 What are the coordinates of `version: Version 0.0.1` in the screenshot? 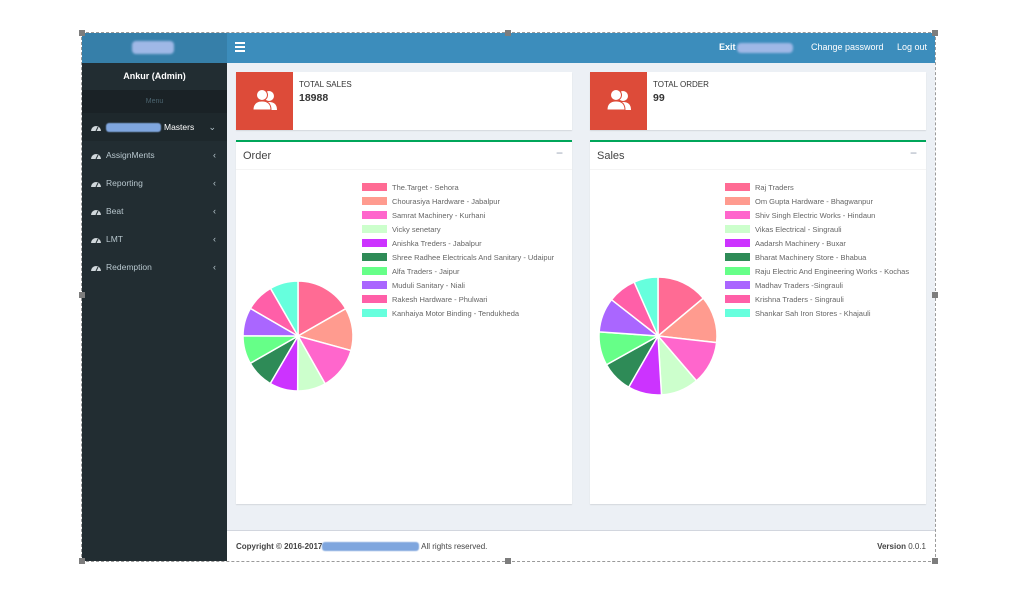 It's located at (901, 546).